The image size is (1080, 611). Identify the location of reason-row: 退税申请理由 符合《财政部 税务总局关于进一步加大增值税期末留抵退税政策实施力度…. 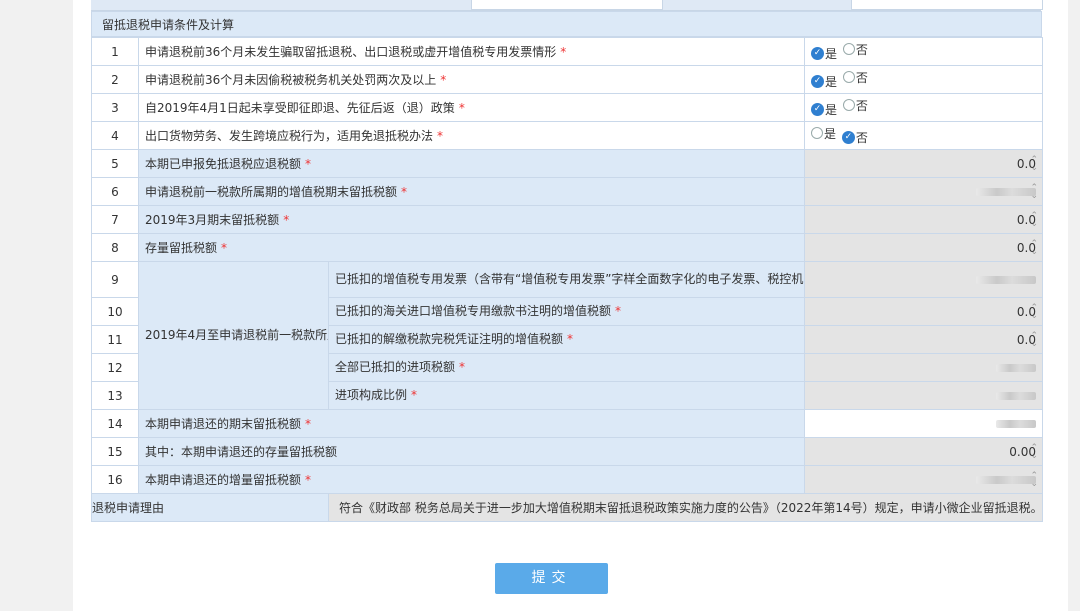
(567, 507).